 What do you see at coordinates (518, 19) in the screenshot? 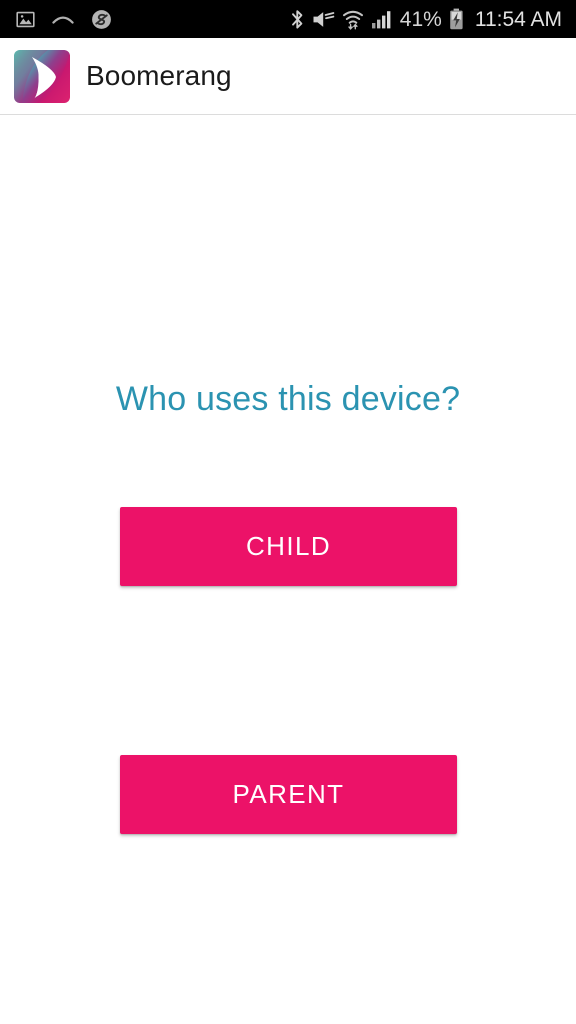
I see `status-bar-clock: 11:54 AM` at bounding box center [518, 19].